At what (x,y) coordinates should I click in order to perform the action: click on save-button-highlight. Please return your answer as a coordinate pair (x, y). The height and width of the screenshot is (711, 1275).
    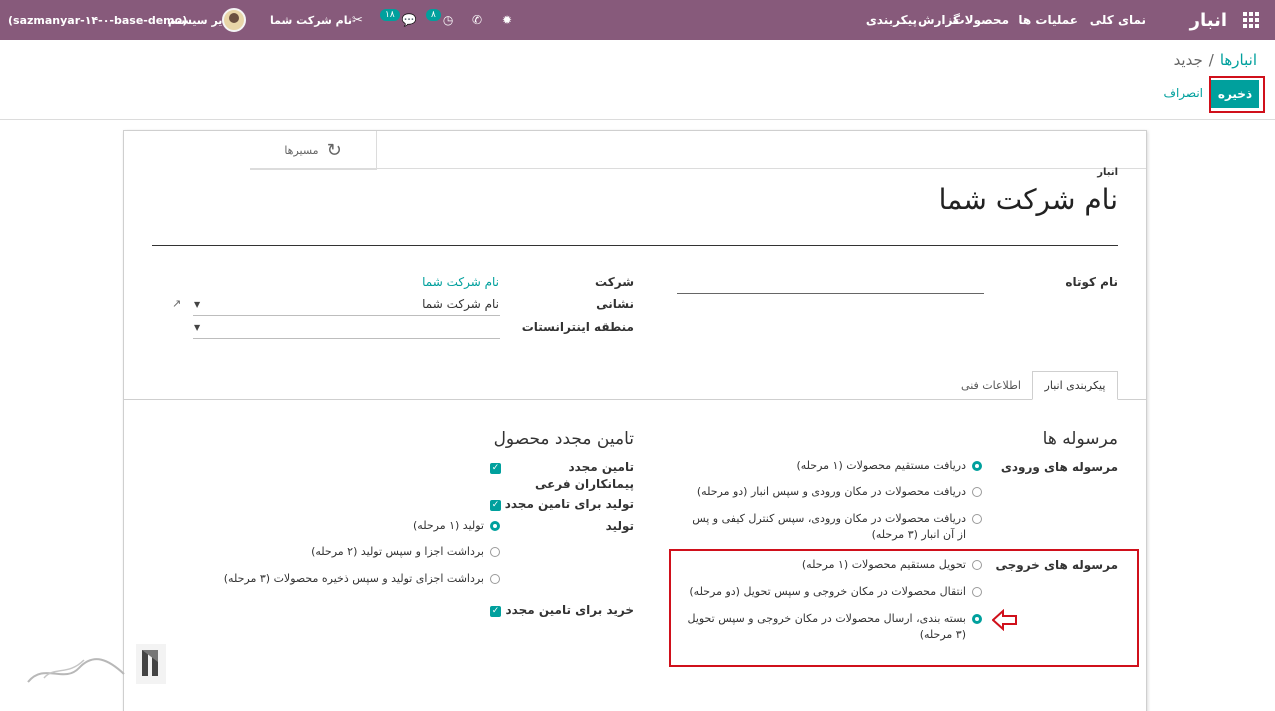
    Looking at the image, I should click on (1237, 94).